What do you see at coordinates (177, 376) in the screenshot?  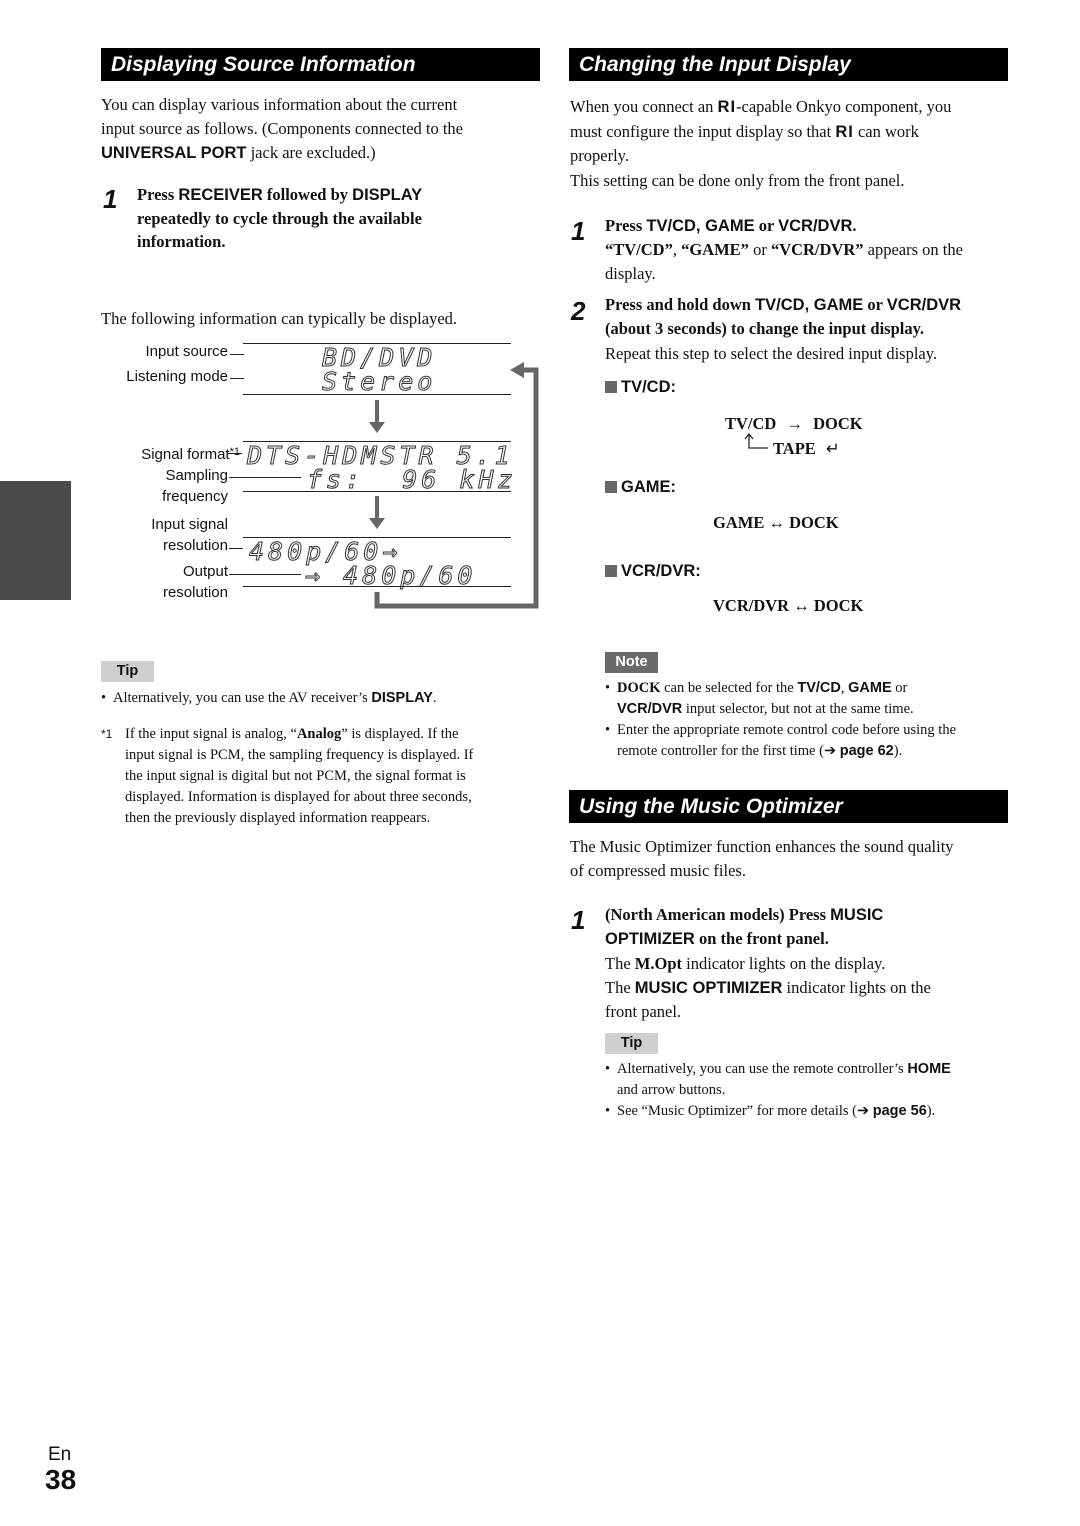 I see `label-listening-mode: Listening mode` at bounding box center [177, 376].